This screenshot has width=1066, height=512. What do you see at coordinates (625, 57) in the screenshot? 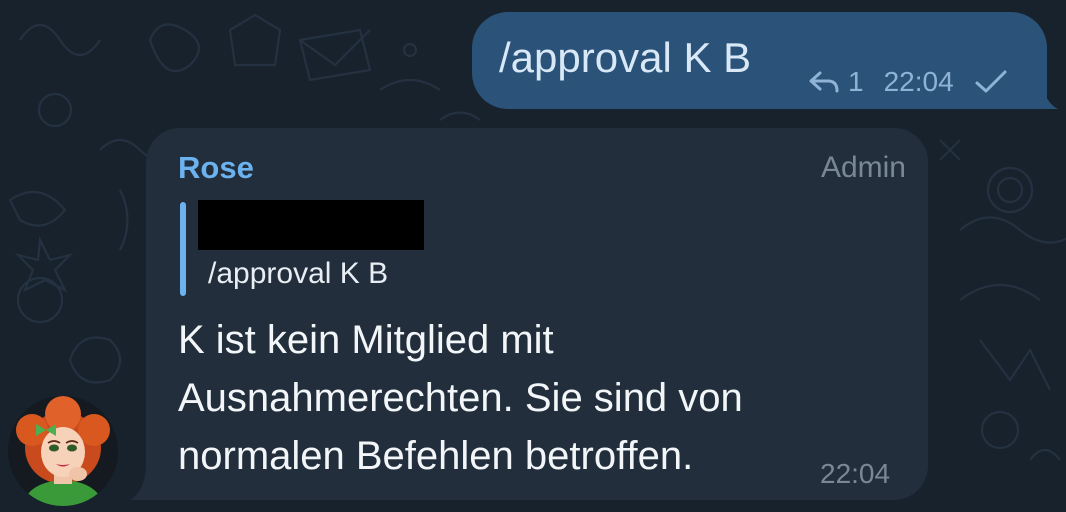
I see `outgoing-message-text: /approval K B` at bounding box center [625, 57].